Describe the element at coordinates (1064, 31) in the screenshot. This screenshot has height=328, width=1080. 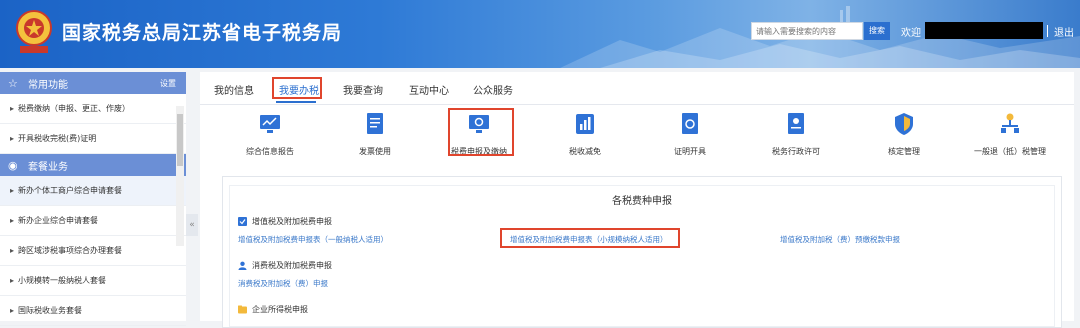
I see `logout-link: 退出` at that location.